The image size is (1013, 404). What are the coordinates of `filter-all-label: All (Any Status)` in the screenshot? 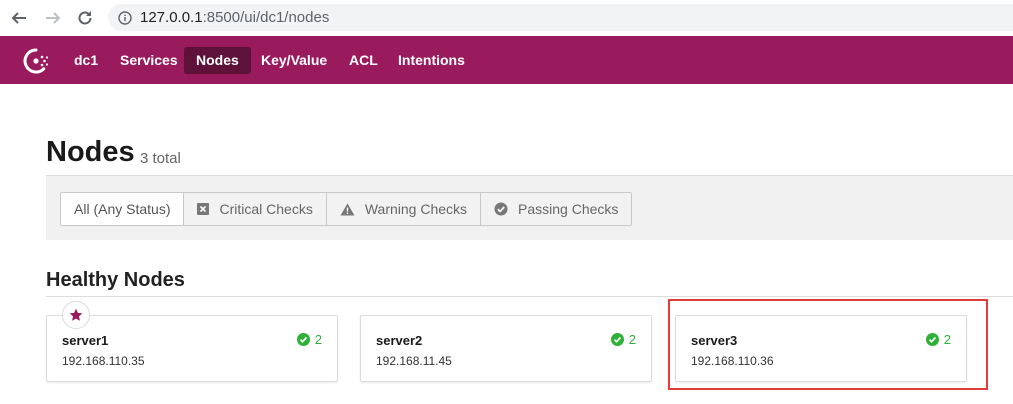 It's located at (122, 209).